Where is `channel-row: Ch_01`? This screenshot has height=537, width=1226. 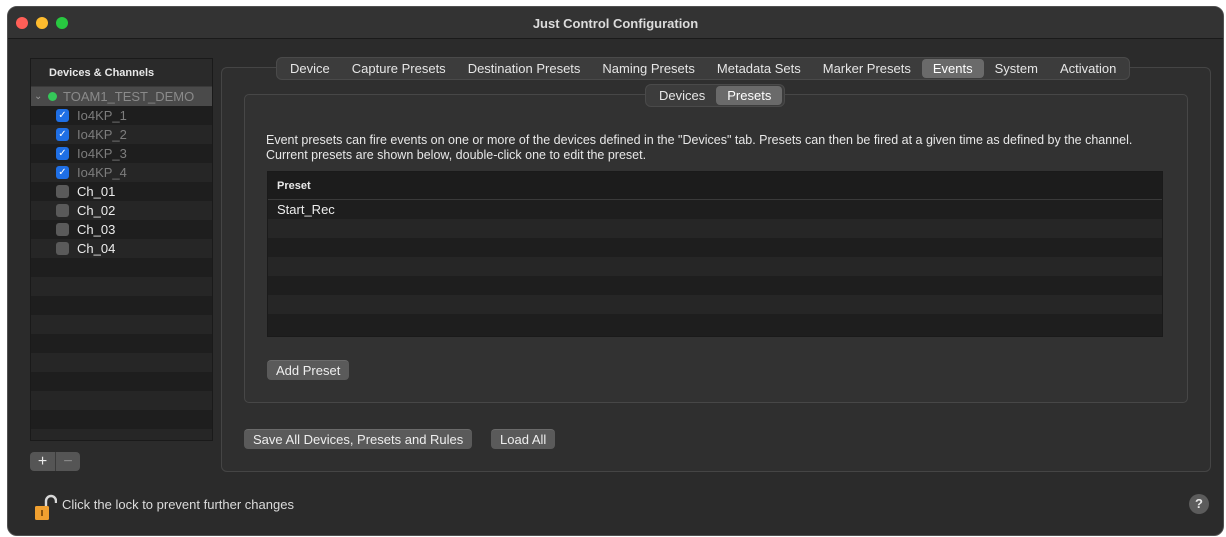
channel-row: Ch_01 is located at coordinates (121, 191).